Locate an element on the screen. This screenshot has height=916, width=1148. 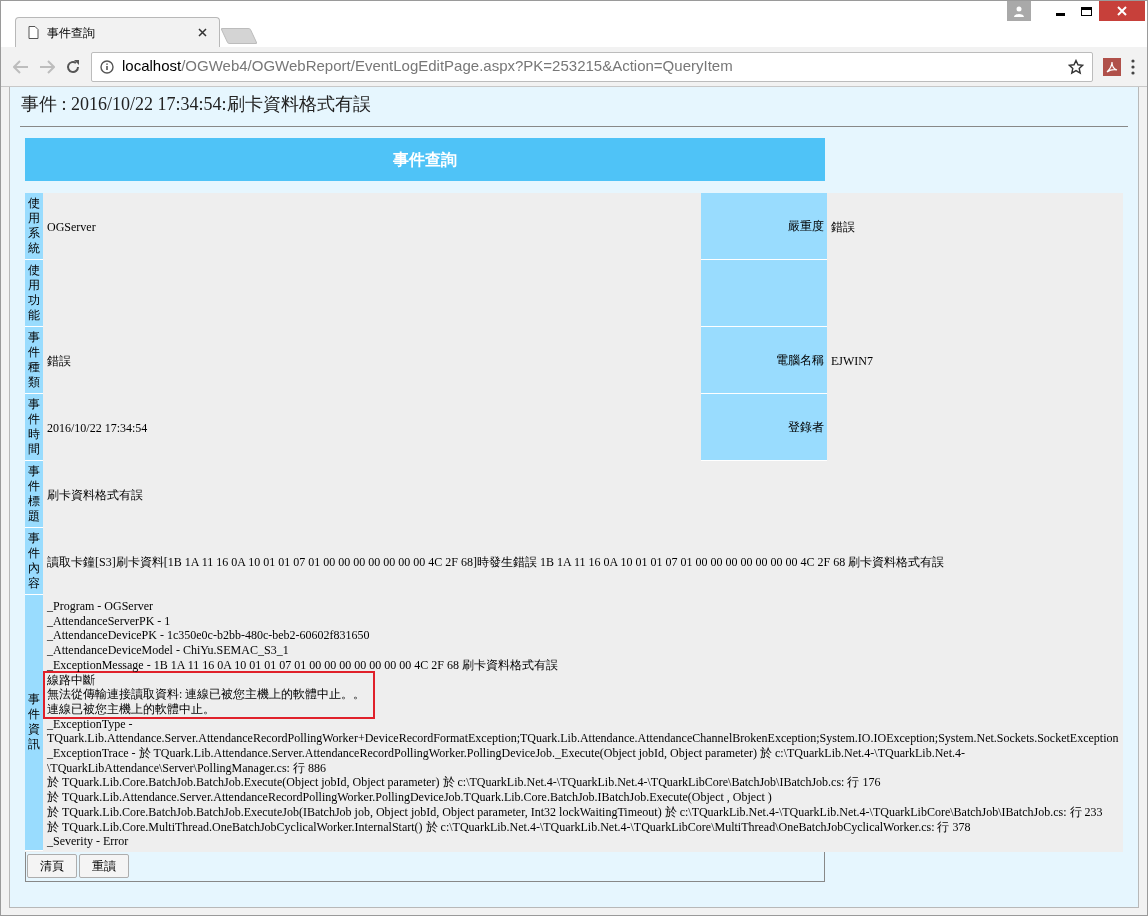
document-icon is located at coordinates (33, 32).